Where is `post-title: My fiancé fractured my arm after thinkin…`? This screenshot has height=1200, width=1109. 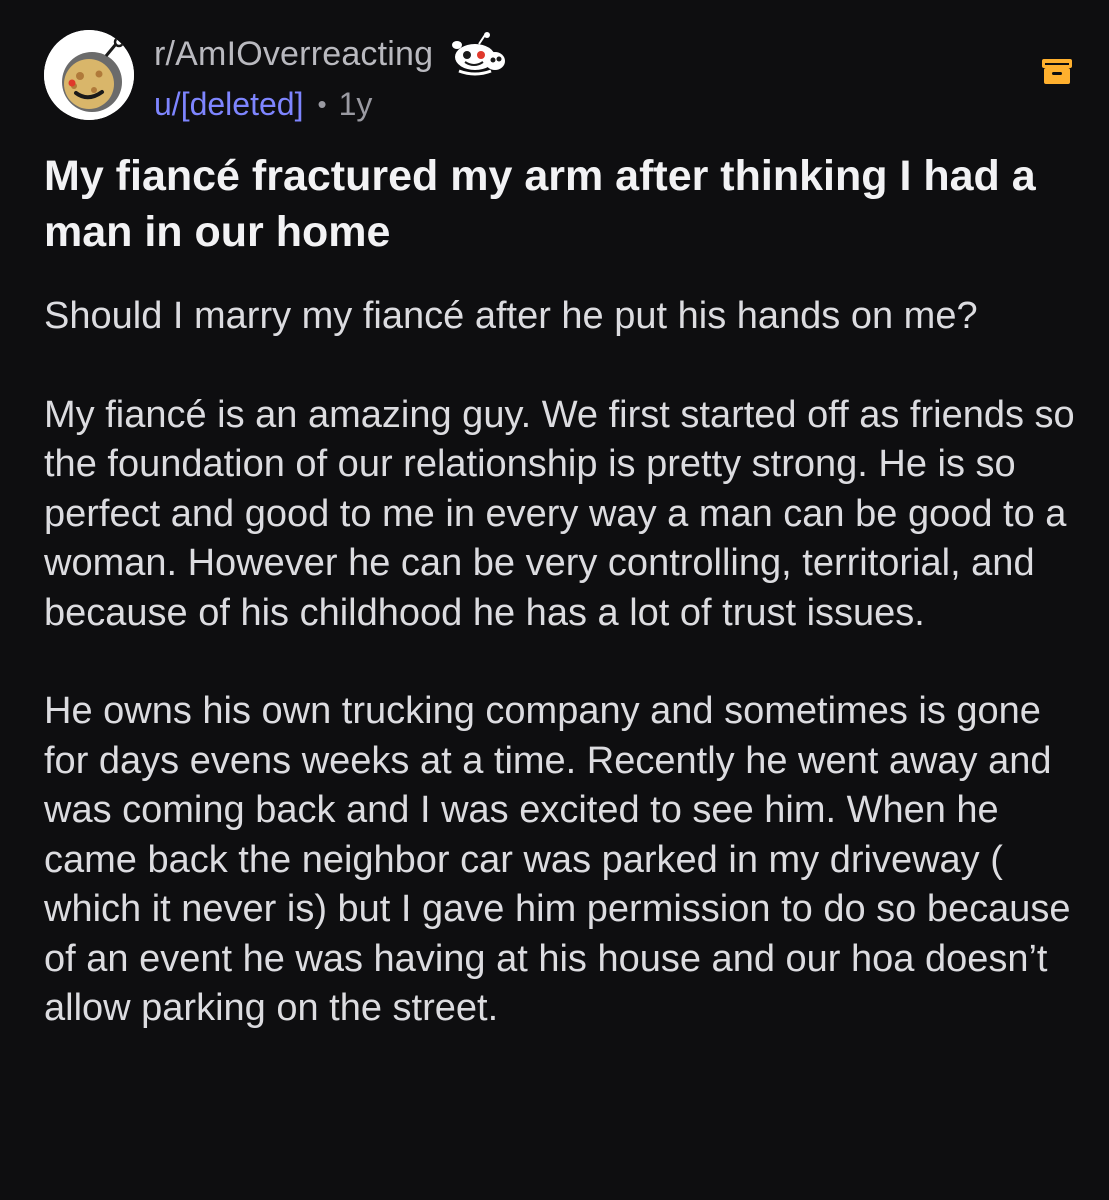 post-title: My fiancé fractured my arm after thinkin… is located at coordinates (549, 204).